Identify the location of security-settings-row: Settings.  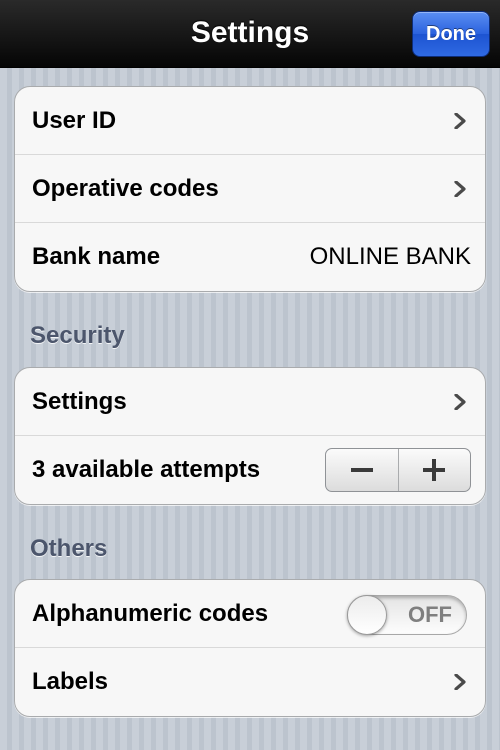
(250, 402).